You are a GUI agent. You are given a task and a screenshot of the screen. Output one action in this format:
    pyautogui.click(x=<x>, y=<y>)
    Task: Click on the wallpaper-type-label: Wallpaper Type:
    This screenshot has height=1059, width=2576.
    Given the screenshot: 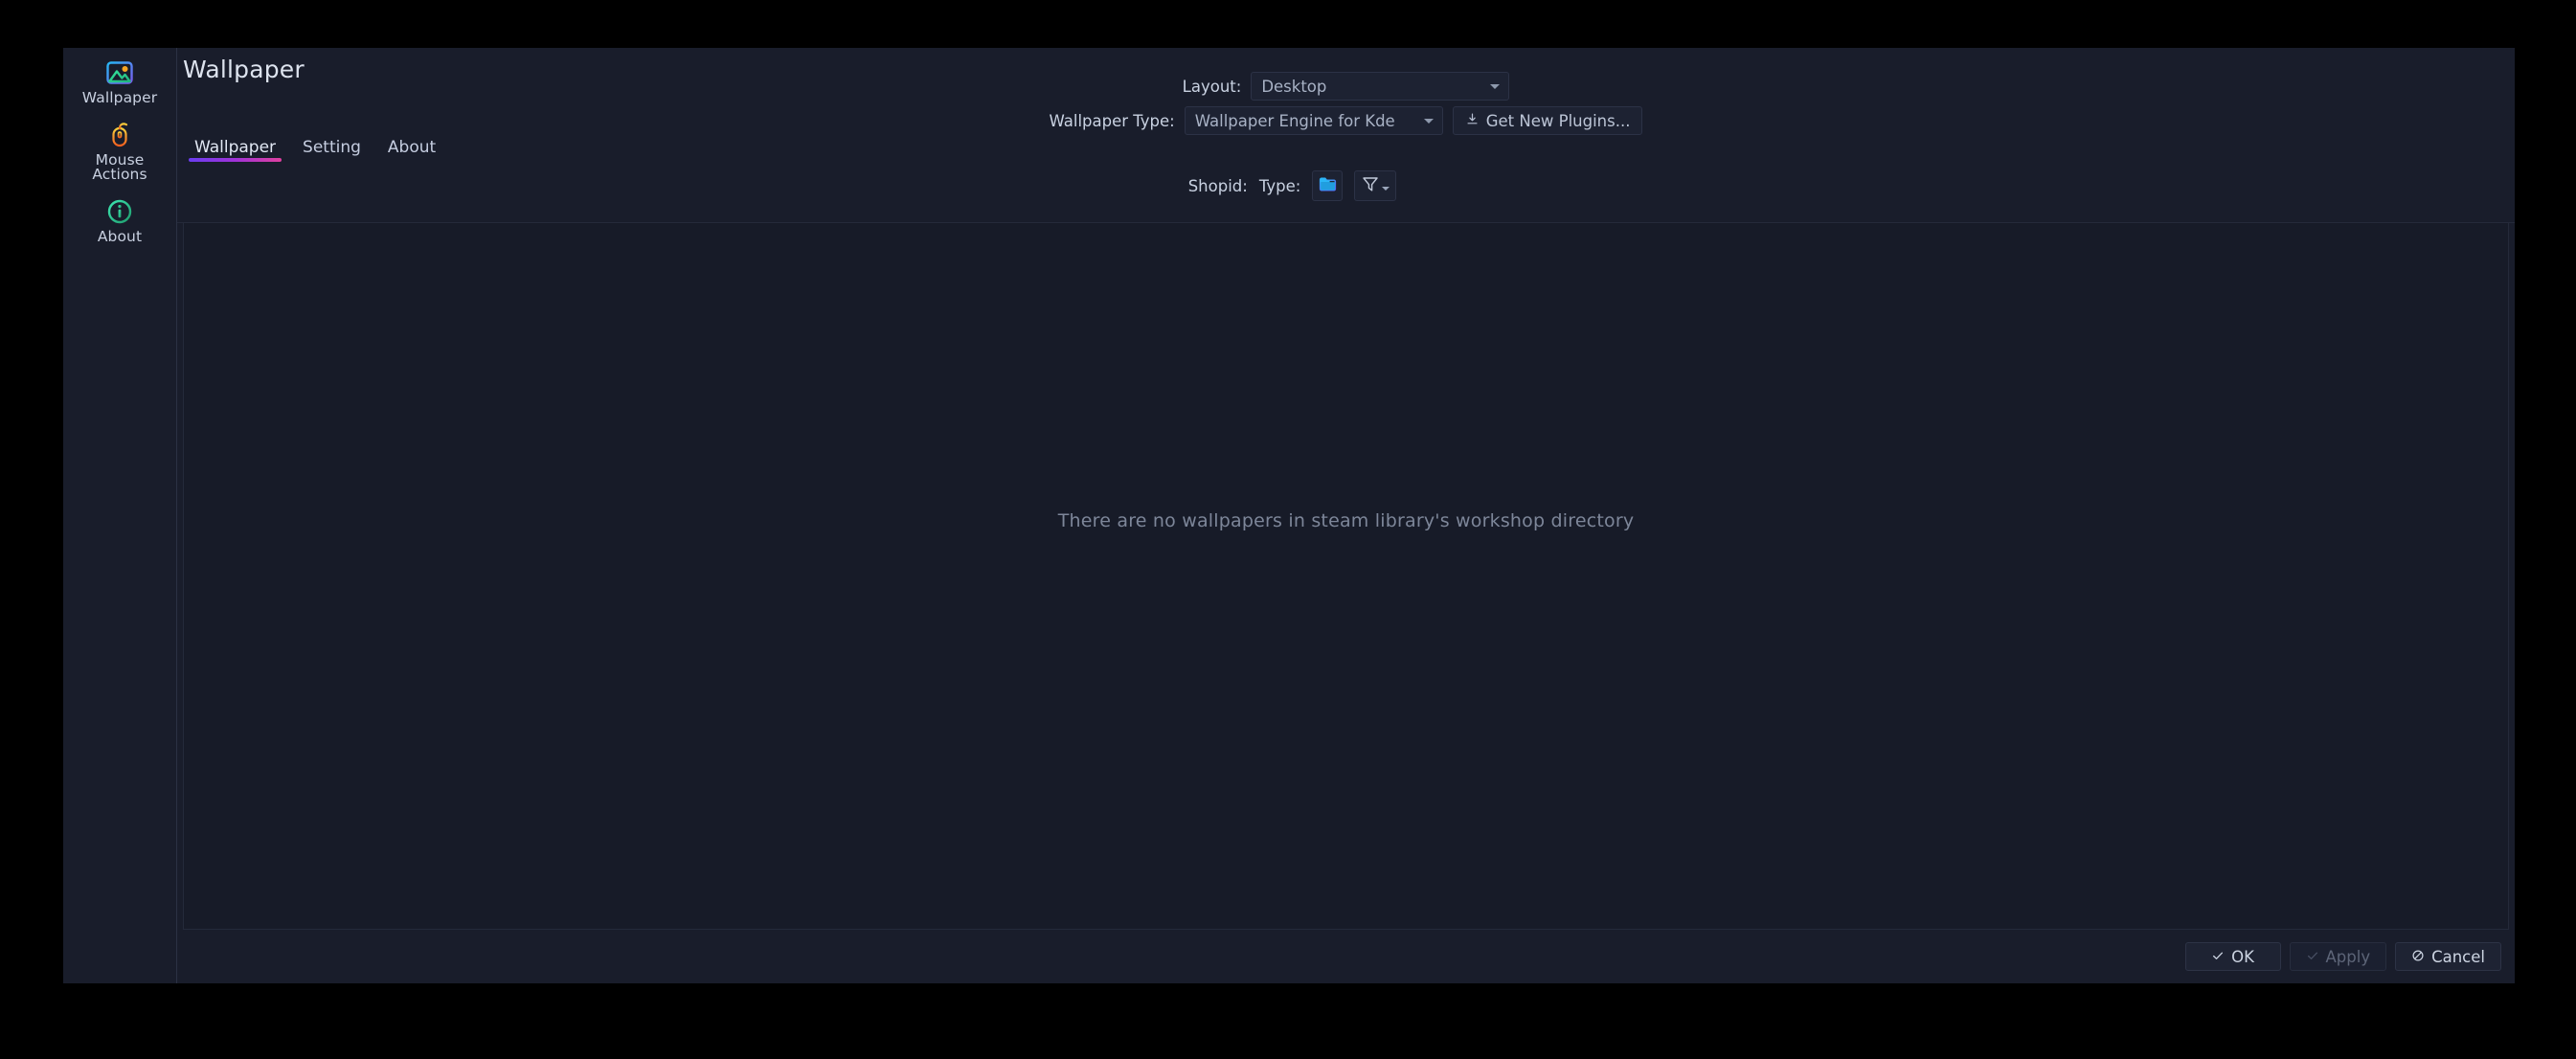 What is the action you would take?
    pyautogui.click(x=1112, y=120)
    